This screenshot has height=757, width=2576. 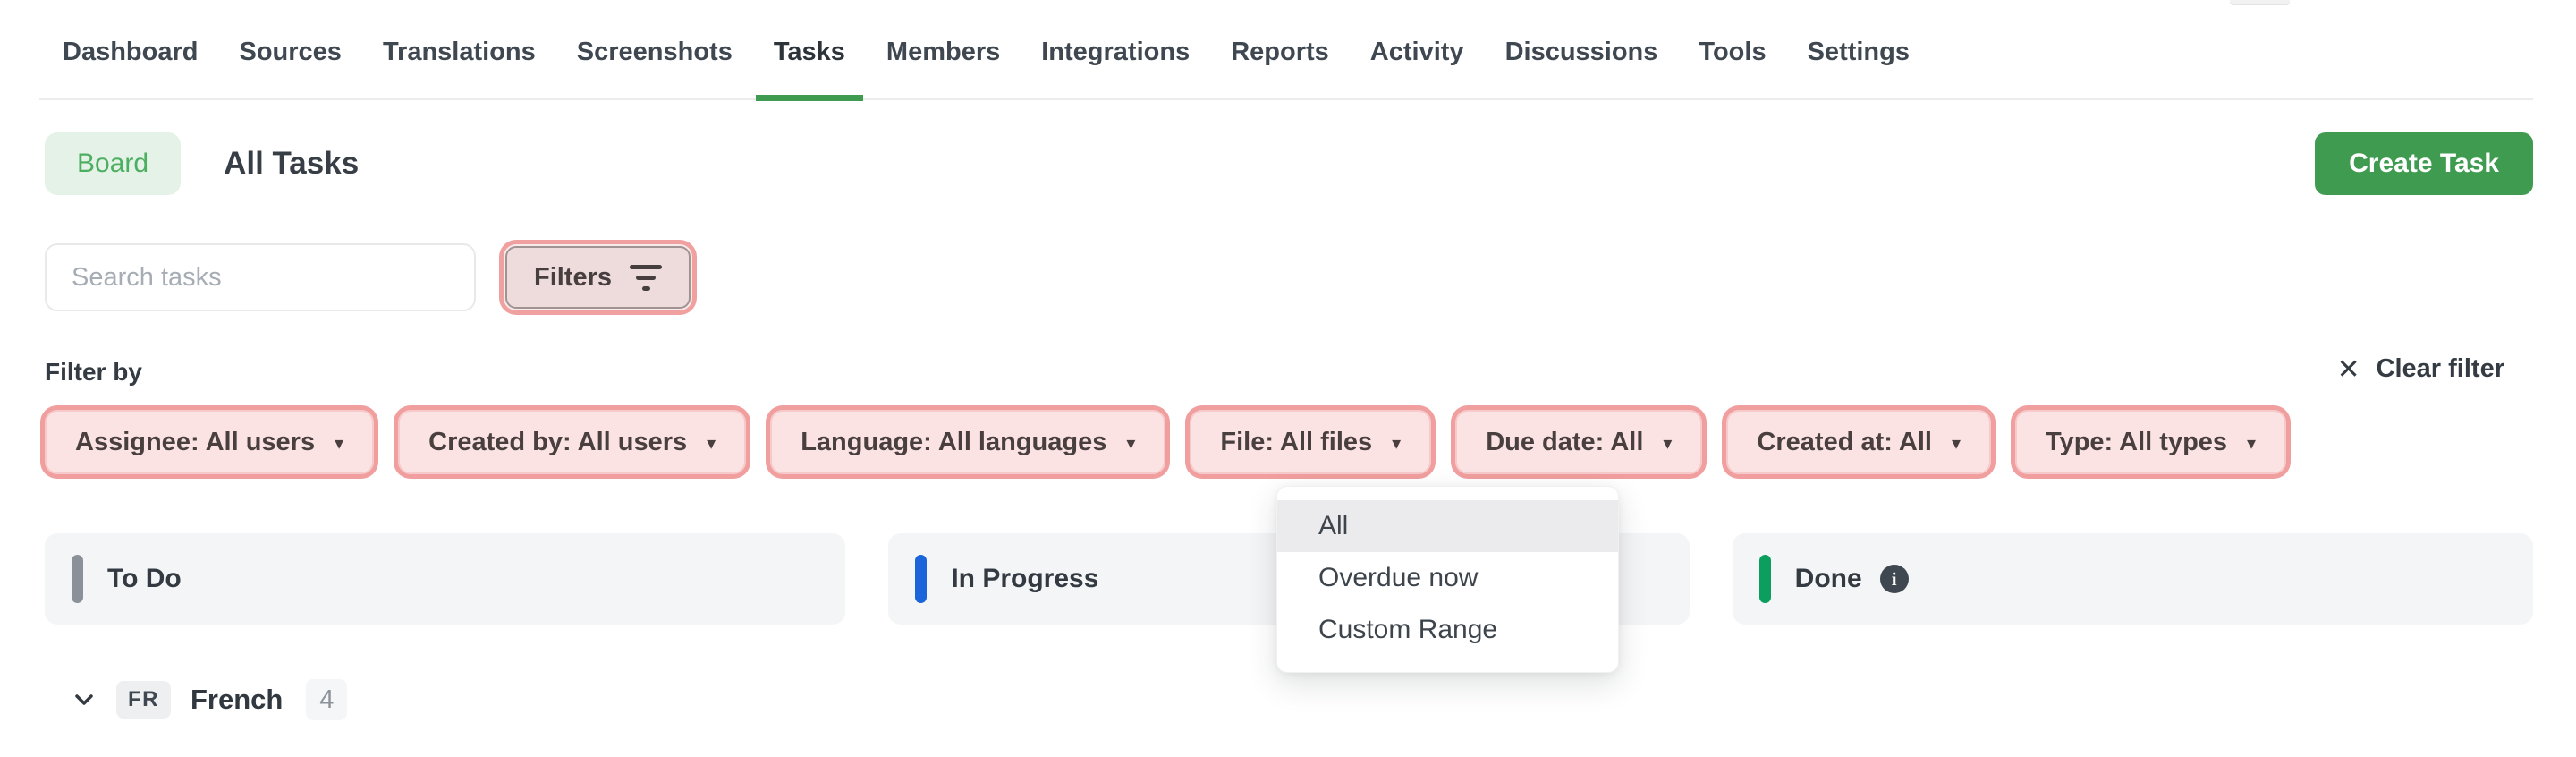 What do you see at coordinates (954, 442) in the screenshot?
I see `chip-label: Language: All languages` at bounding box center [954, 442].